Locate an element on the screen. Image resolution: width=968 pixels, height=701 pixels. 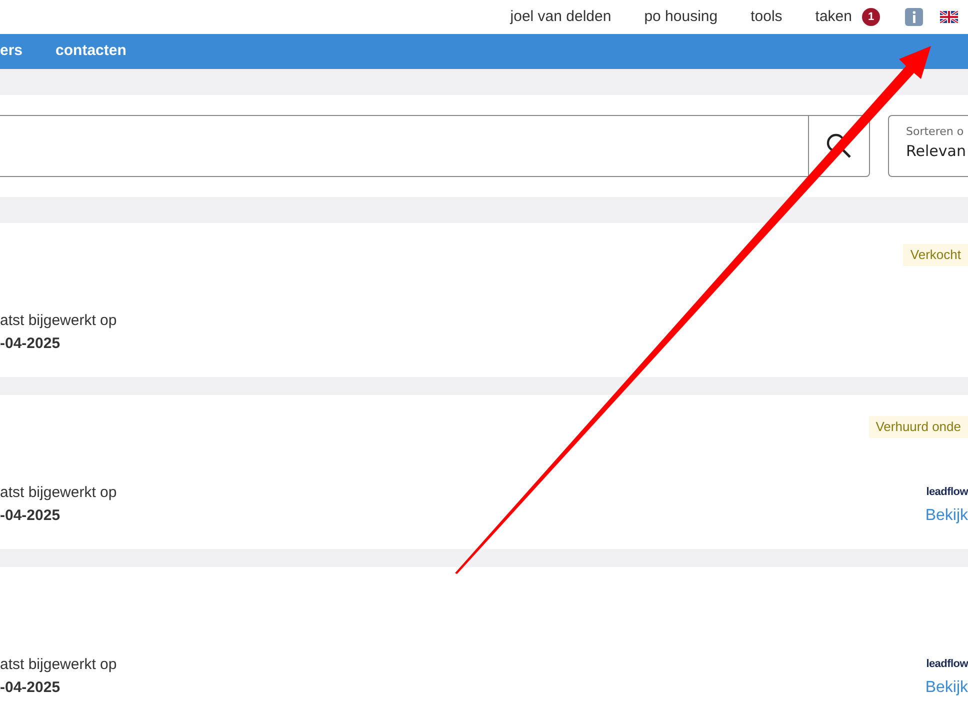
sort-value: Relevan is located at coordinates (936, 151).